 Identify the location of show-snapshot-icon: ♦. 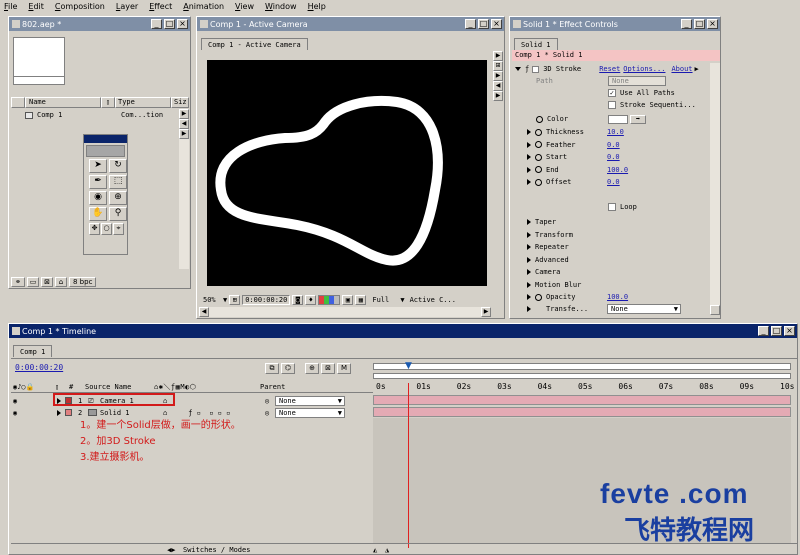
(311, 299).